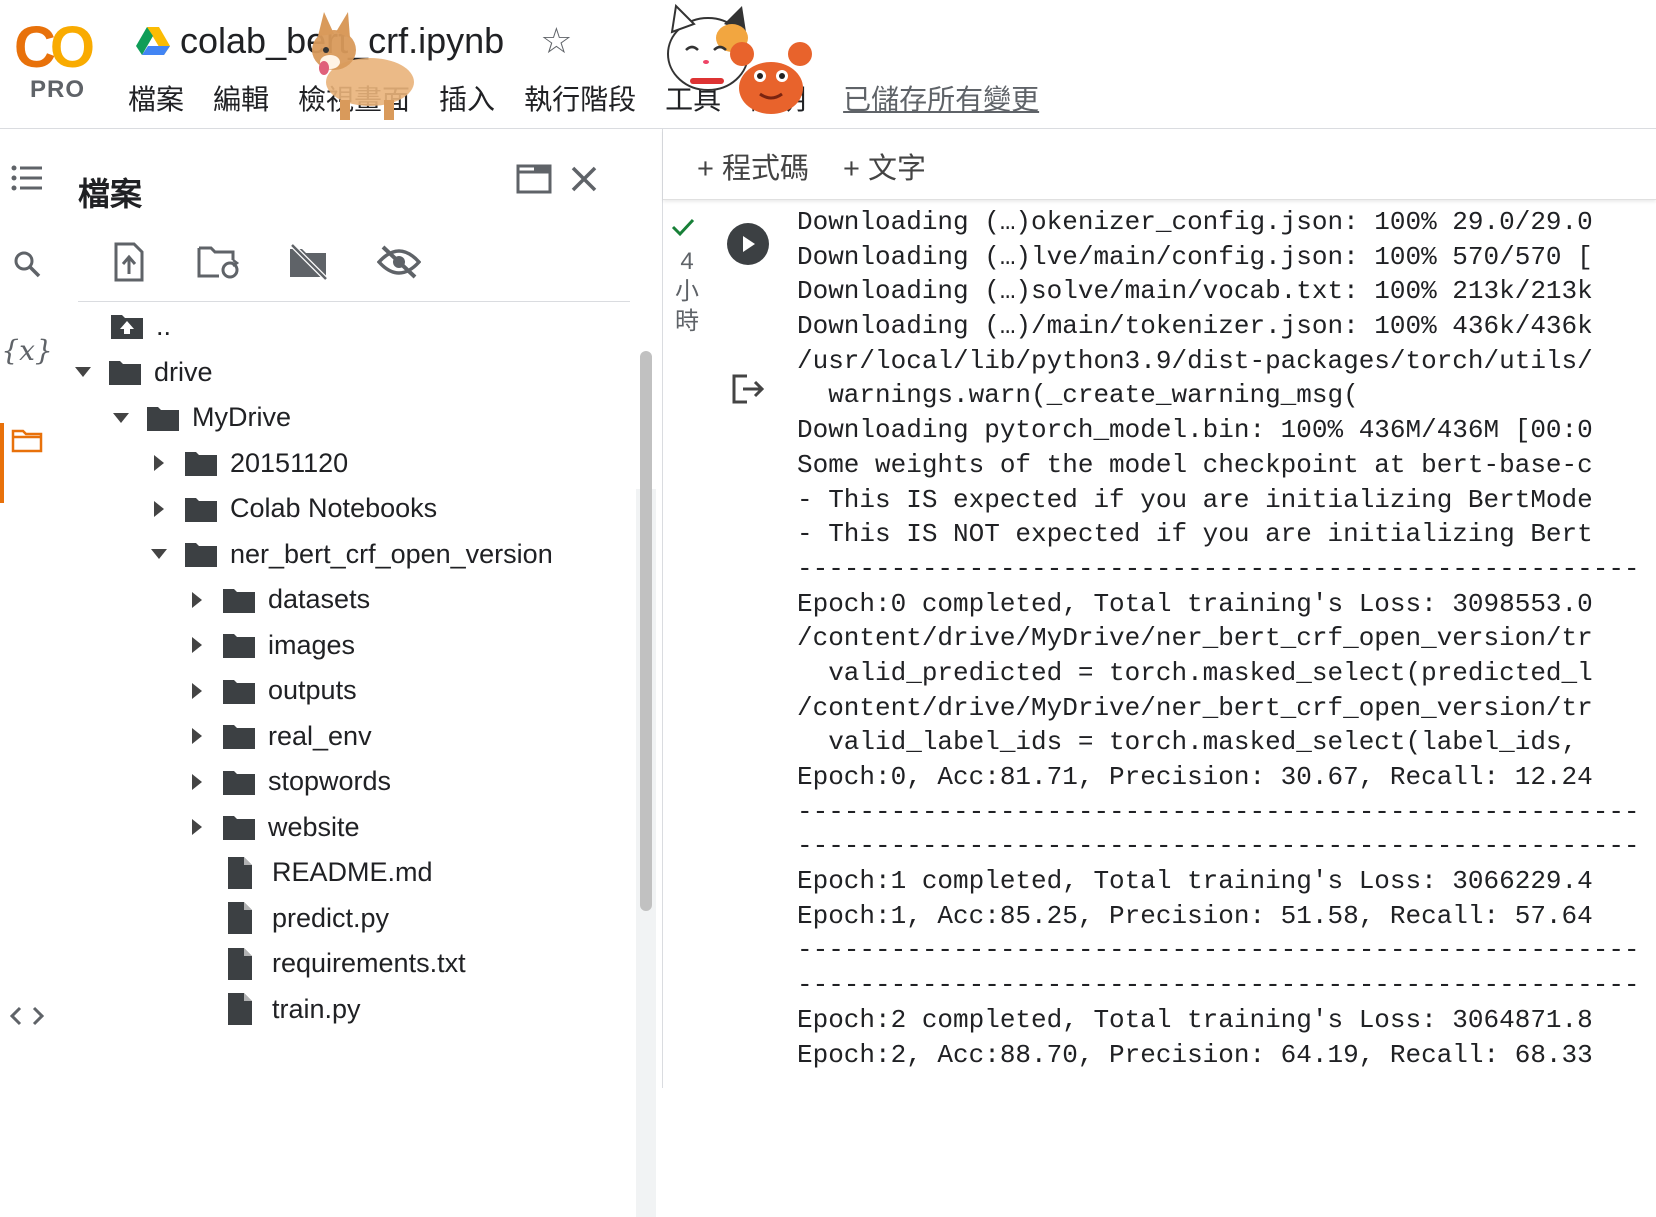 The height and width of the screenshot is (1217, 1656). I want to click on folder-row: drive, so click(142, 372).